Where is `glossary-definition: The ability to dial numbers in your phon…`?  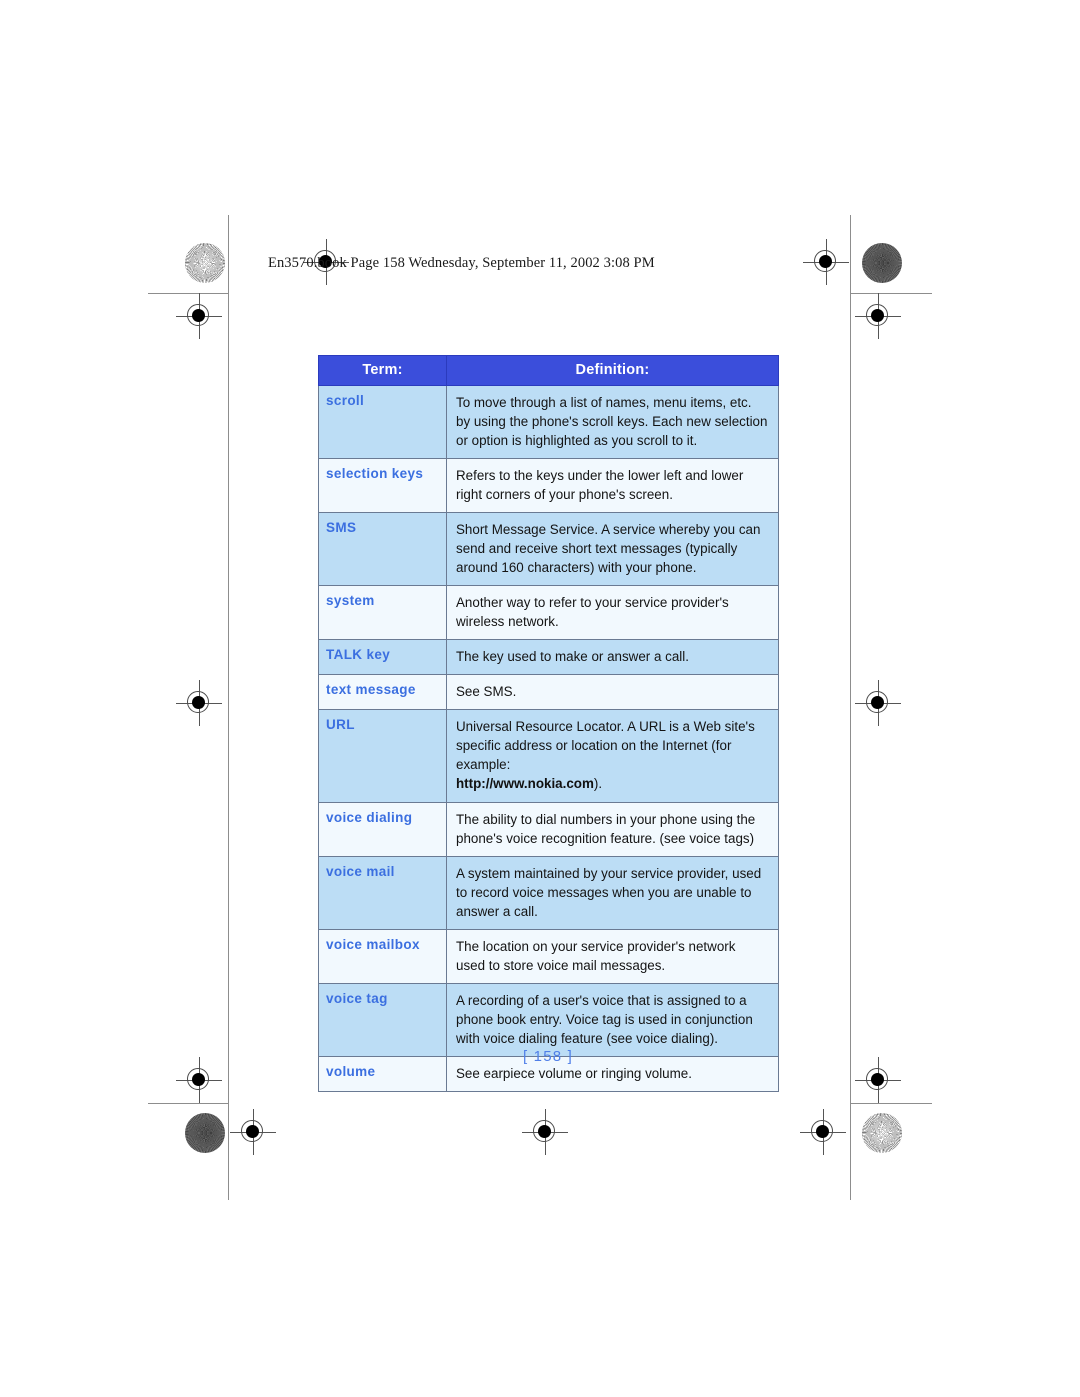 glossary-definition: The ability to dial numbers in your phon… is located at coordinates (612, 829).